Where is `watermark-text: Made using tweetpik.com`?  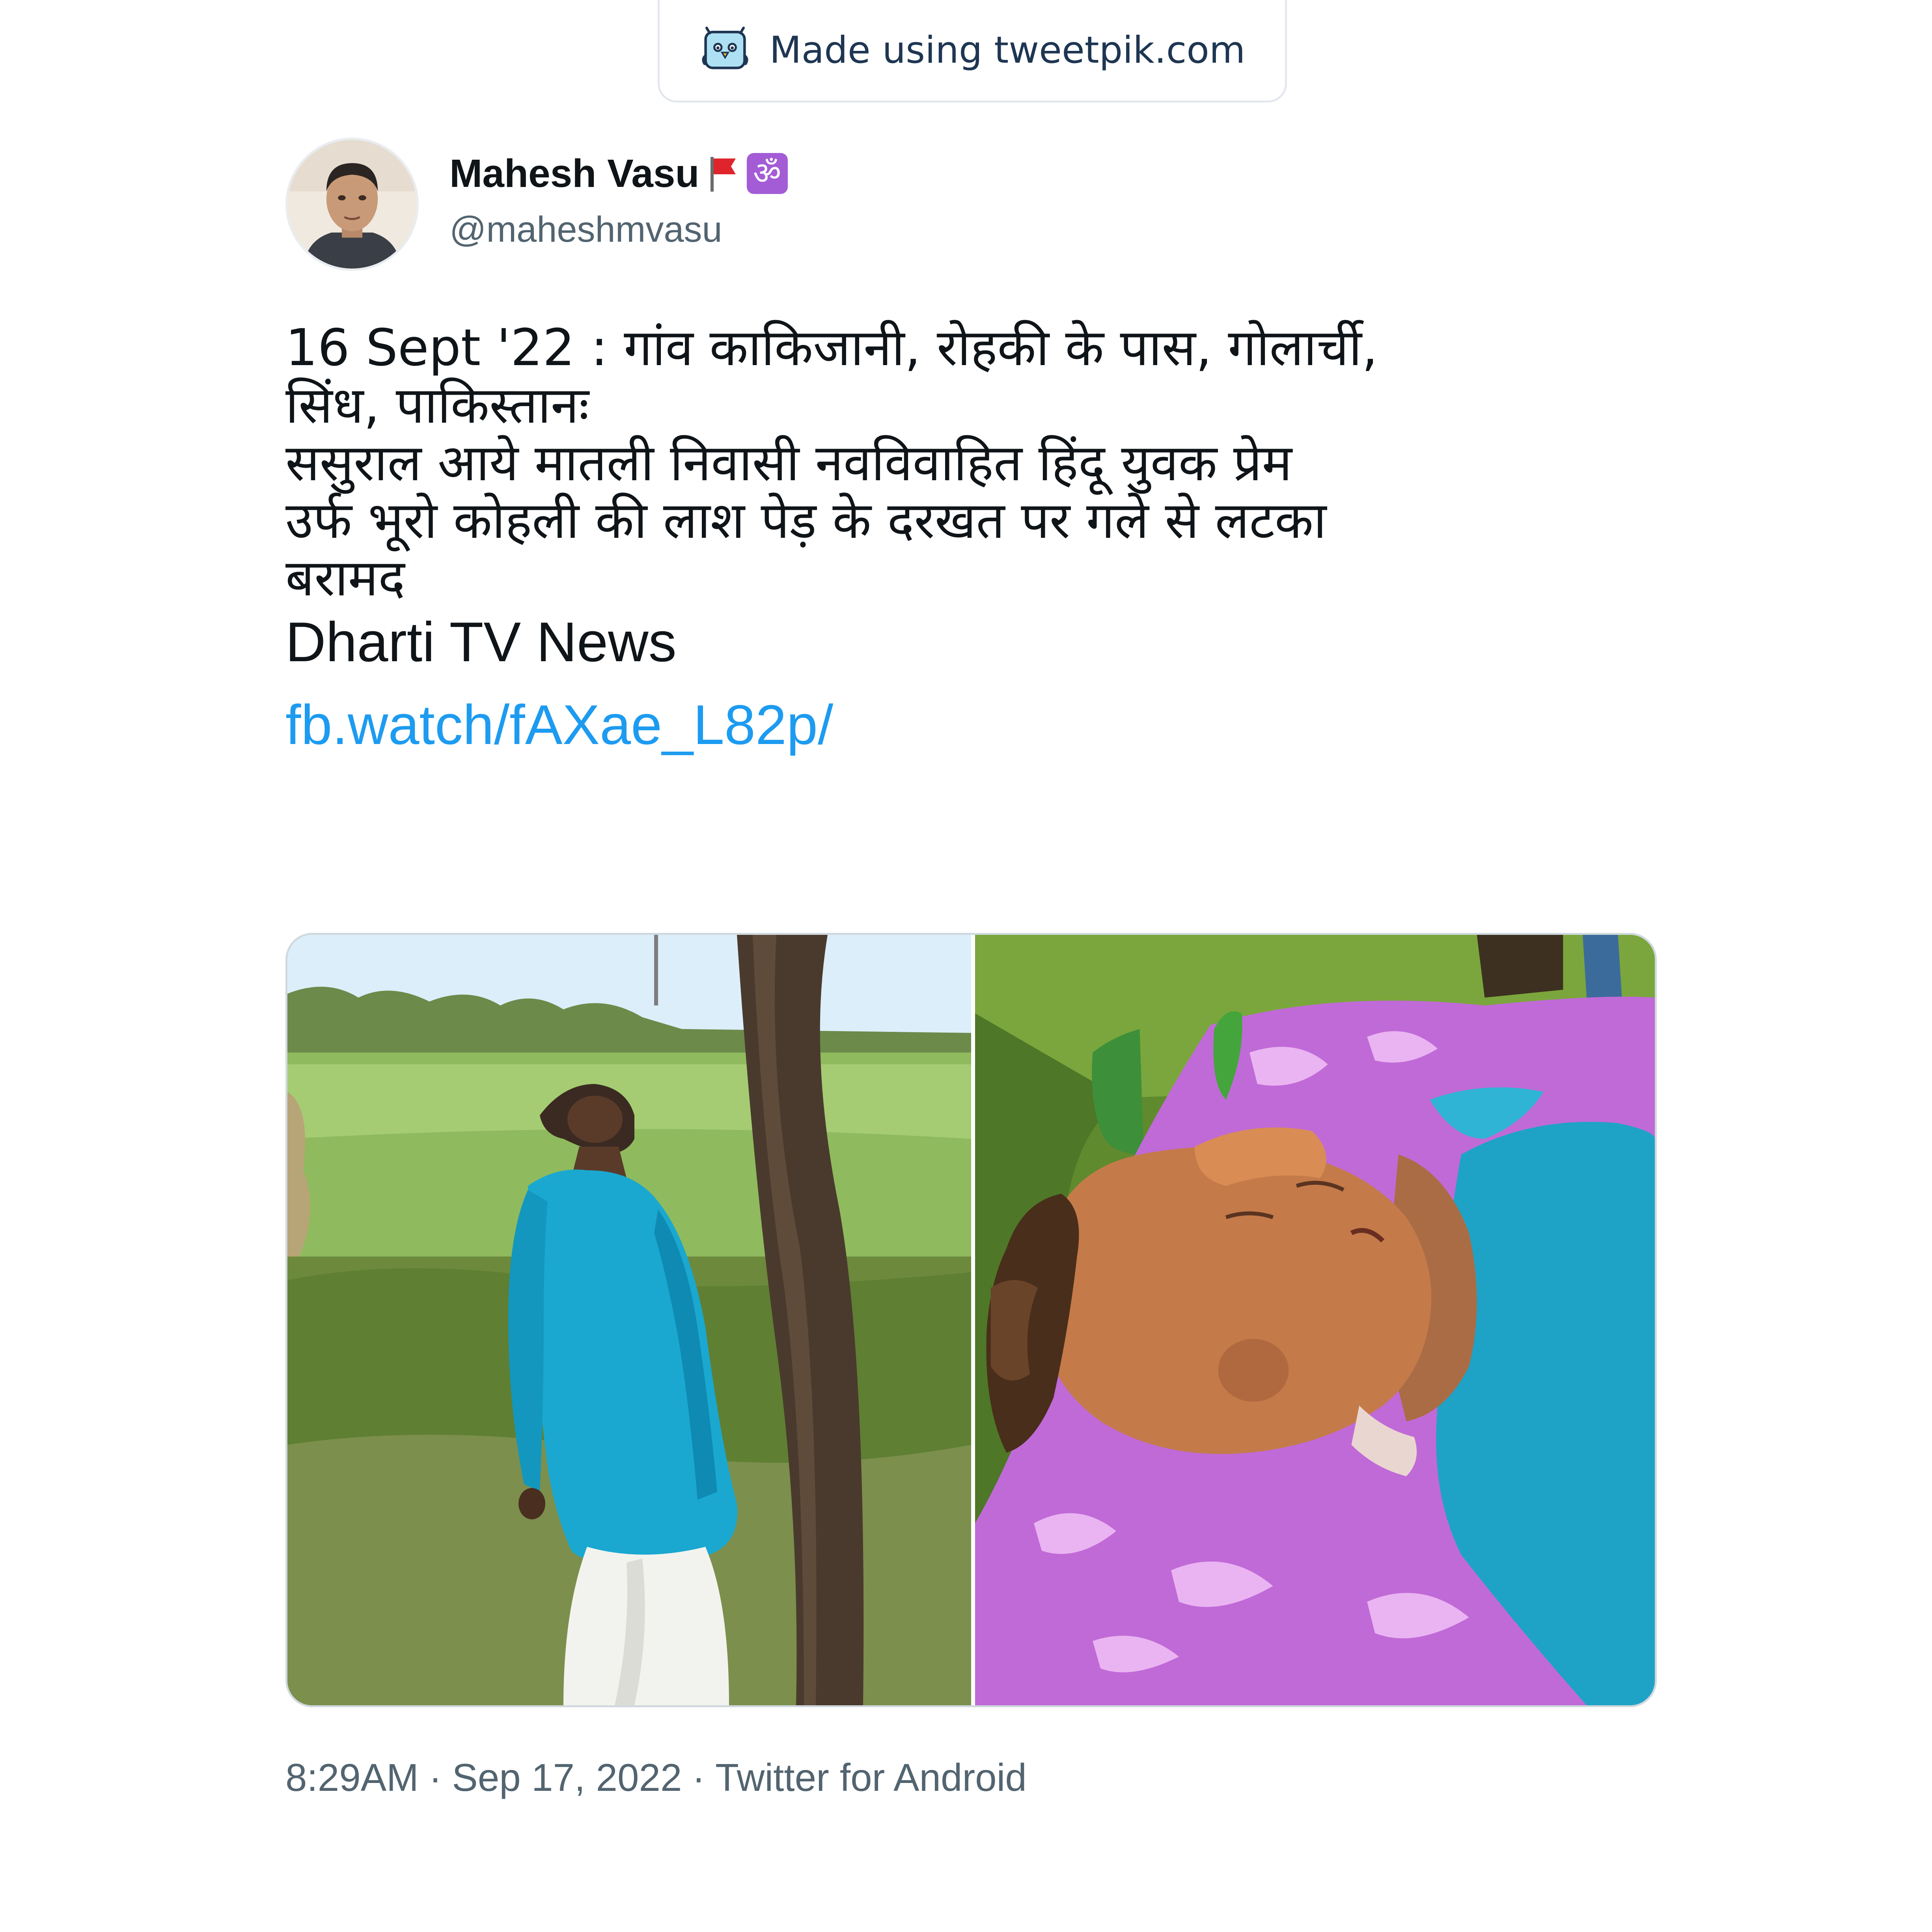 watermark-text: Made using tweetpik.com is located at coordinates (1008, 50).